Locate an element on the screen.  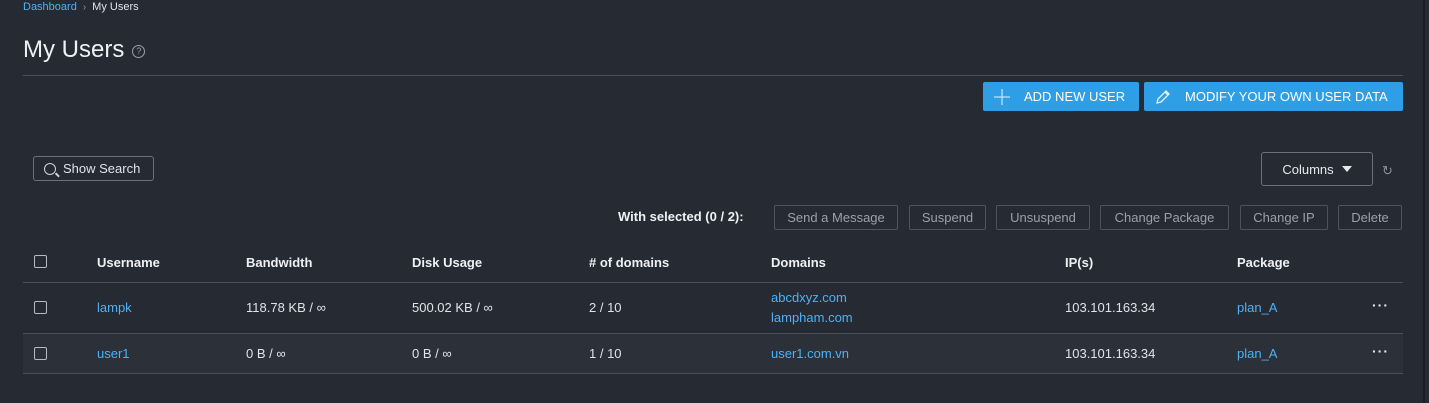
help-icon: ? is located at coordinates (139, 51).